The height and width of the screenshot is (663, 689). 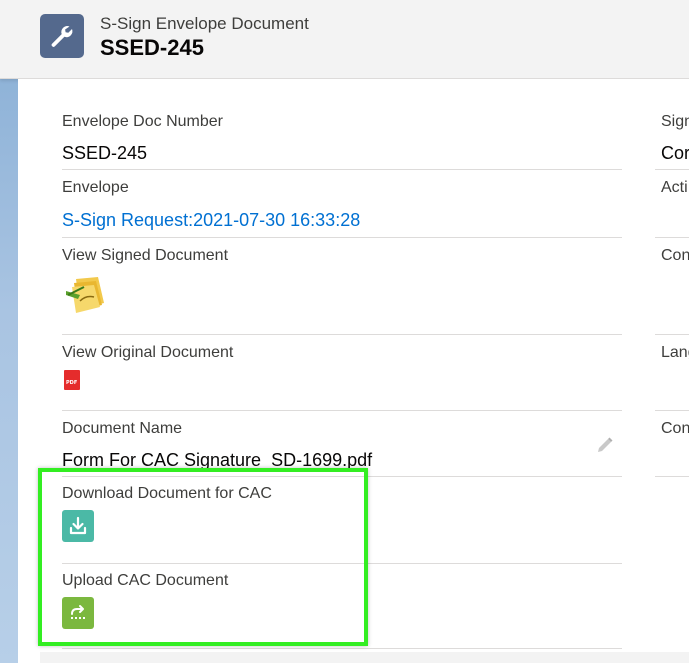 I want to click on bottom-bar, so click(x=364, y=657).